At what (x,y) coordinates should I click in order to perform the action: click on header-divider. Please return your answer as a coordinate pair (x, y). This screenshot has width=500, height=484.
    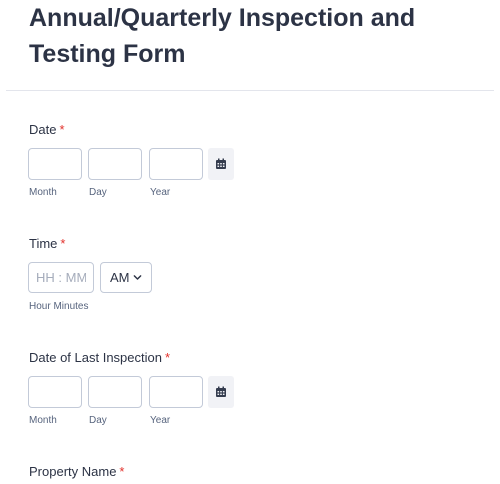
    Looking at the image, I should click on (250, 90).